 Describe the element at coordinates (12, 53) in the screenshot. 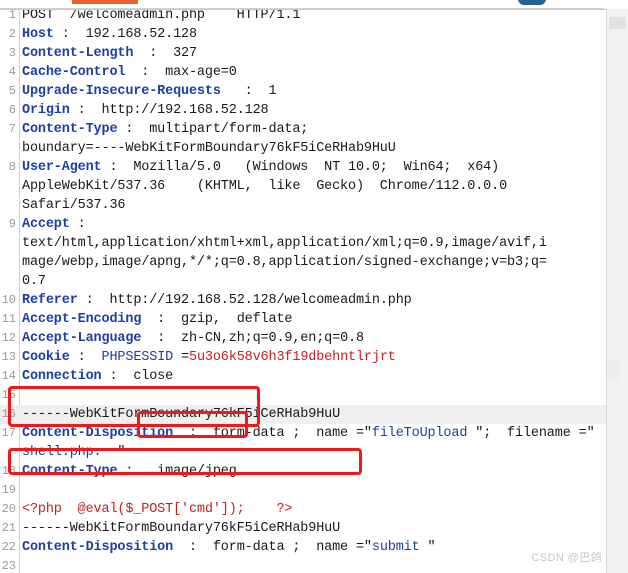

I see `line-number: 3` at that location.